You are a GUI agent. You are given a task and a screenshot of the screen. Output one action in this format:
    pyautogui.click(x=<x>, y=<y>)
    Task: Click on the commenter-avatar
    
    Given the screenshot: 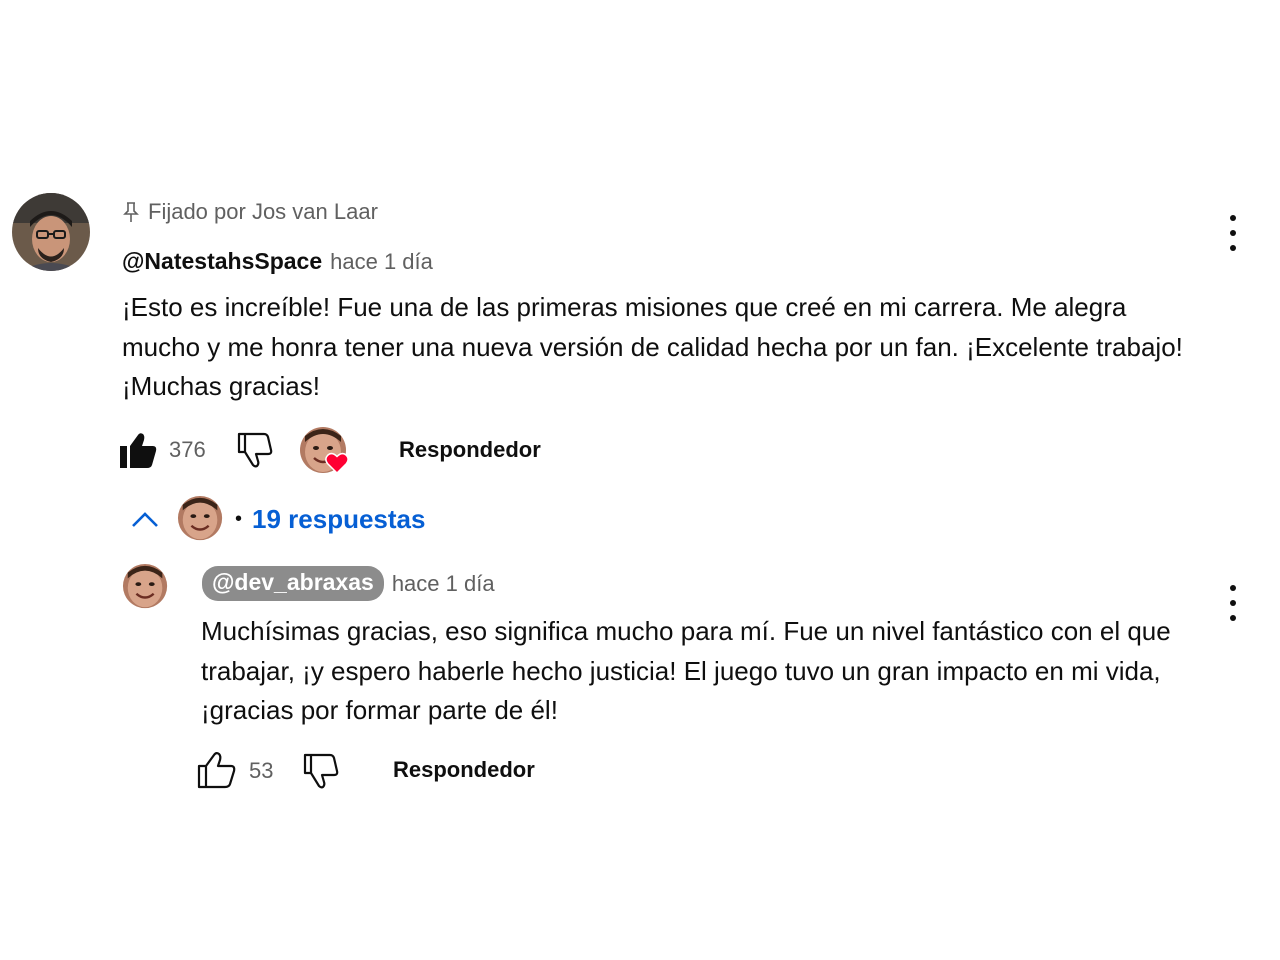 What is the action you would take?
    pyautogui.click(x=51, y=232)
    